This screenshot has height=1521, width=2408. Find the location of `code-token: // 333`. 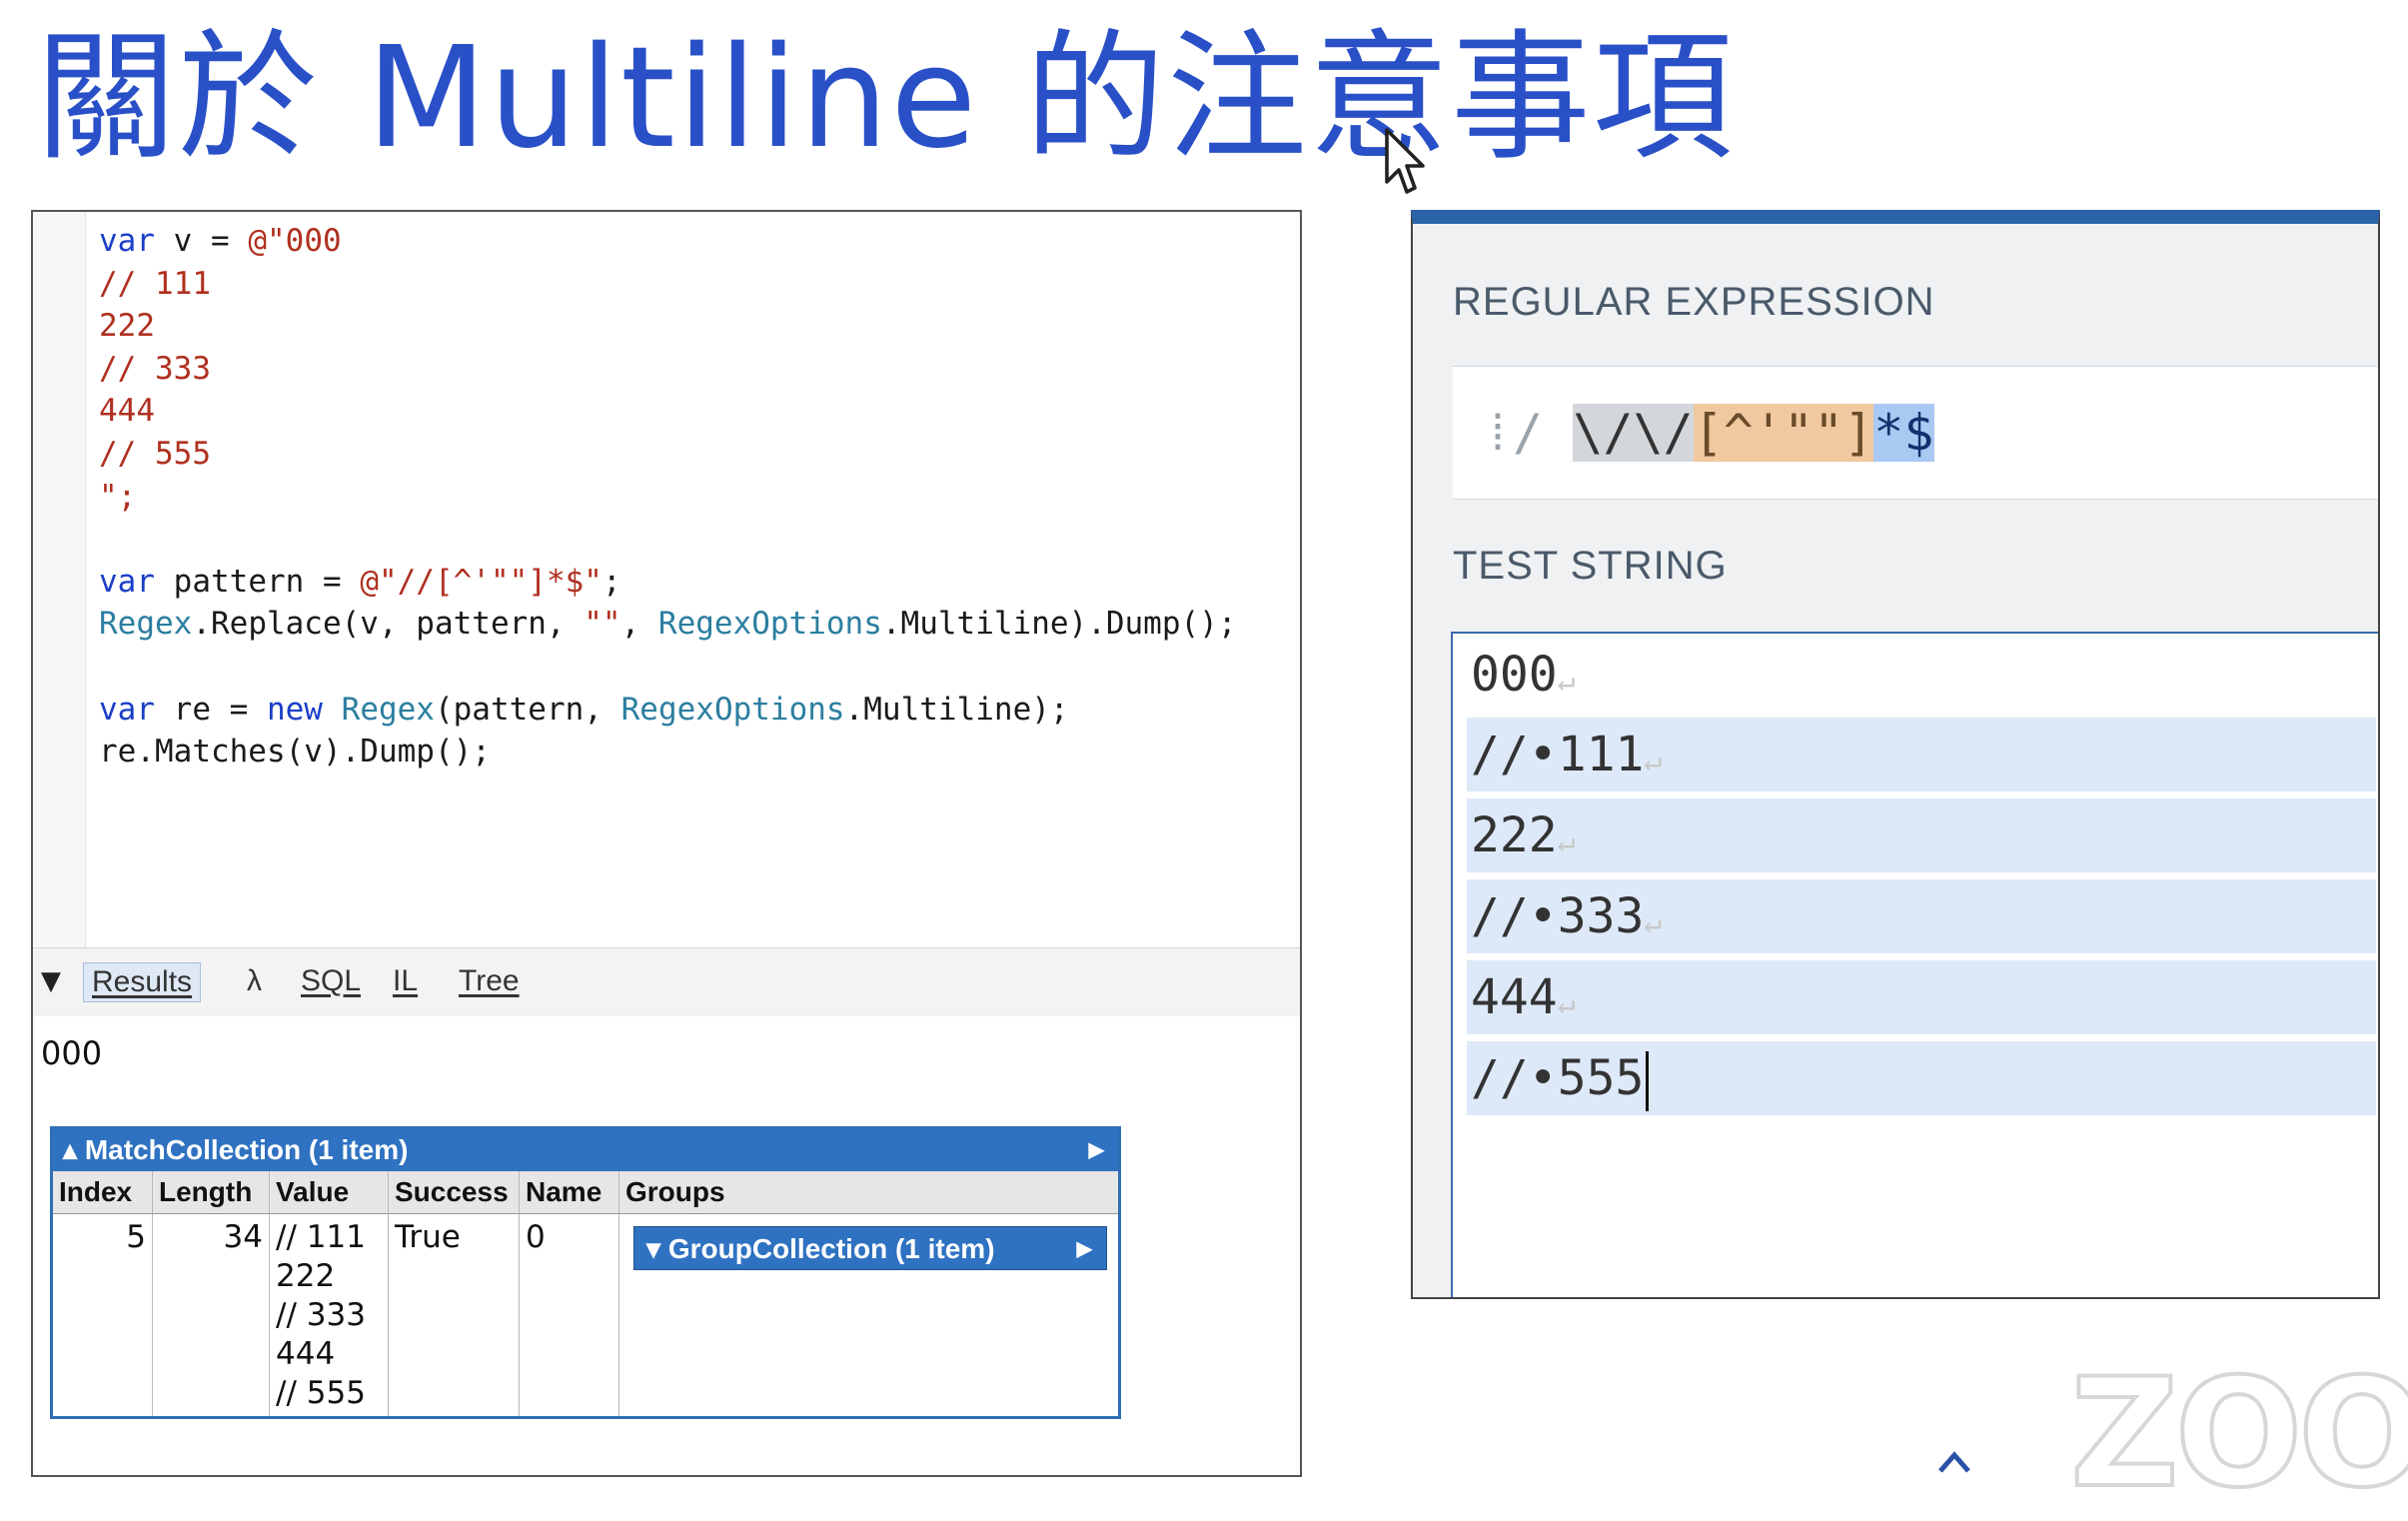

code-token: // 333 is located at coordinates (155, 368).